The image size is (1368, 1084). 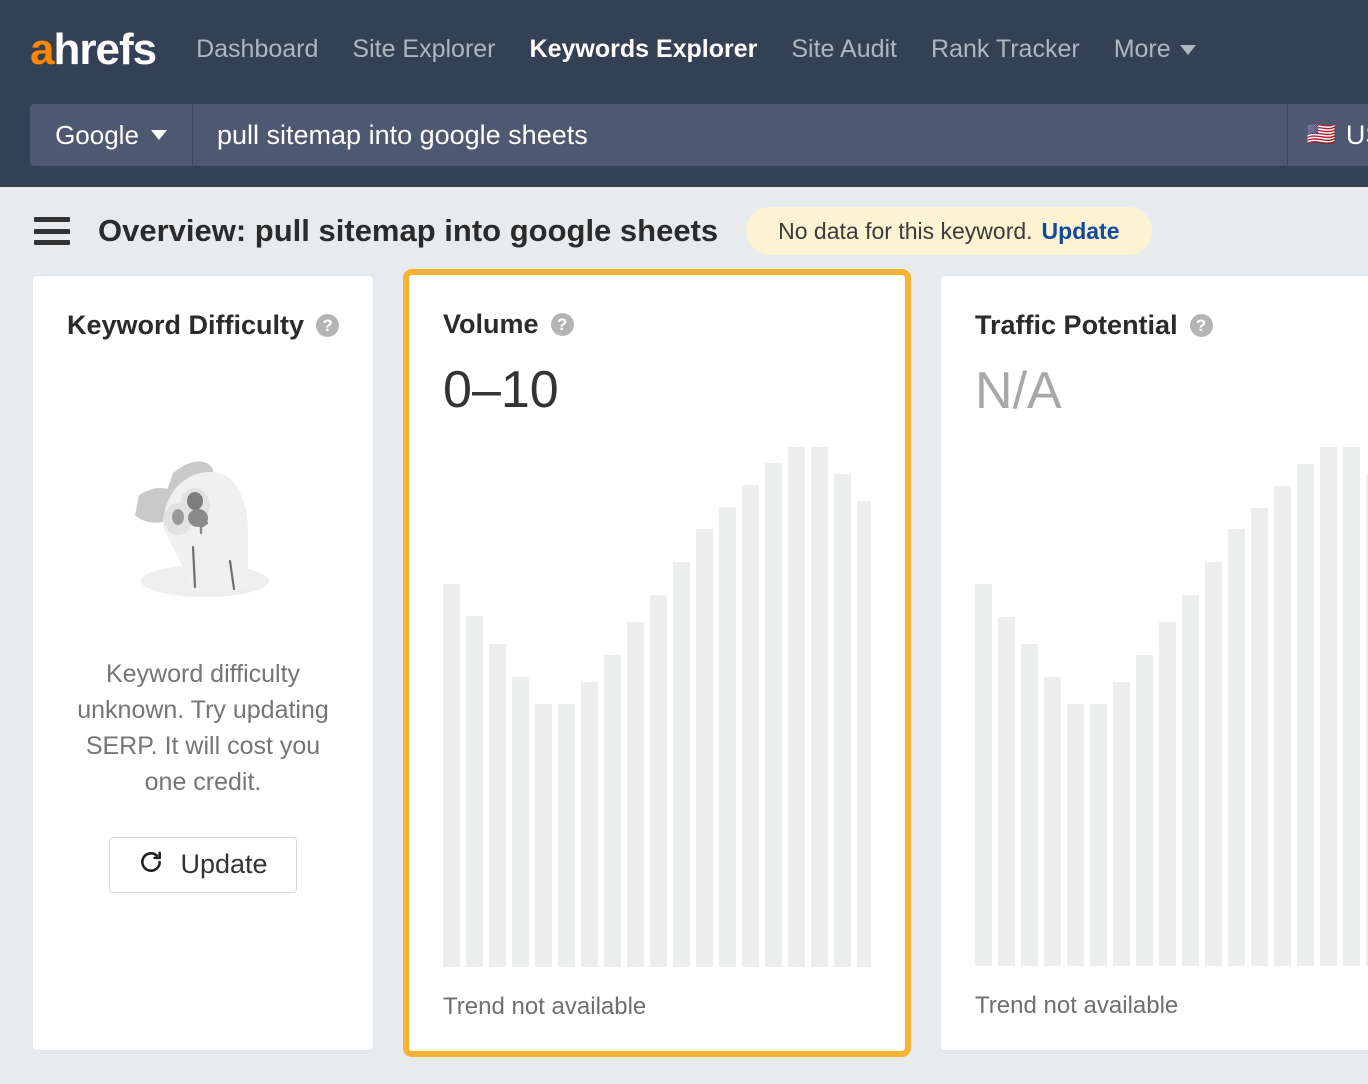 What do you see at coordinates (257, 49) in the screenshot?
I see `nav-item-dashboard: Dashboard` at bounding box center [257, 49].